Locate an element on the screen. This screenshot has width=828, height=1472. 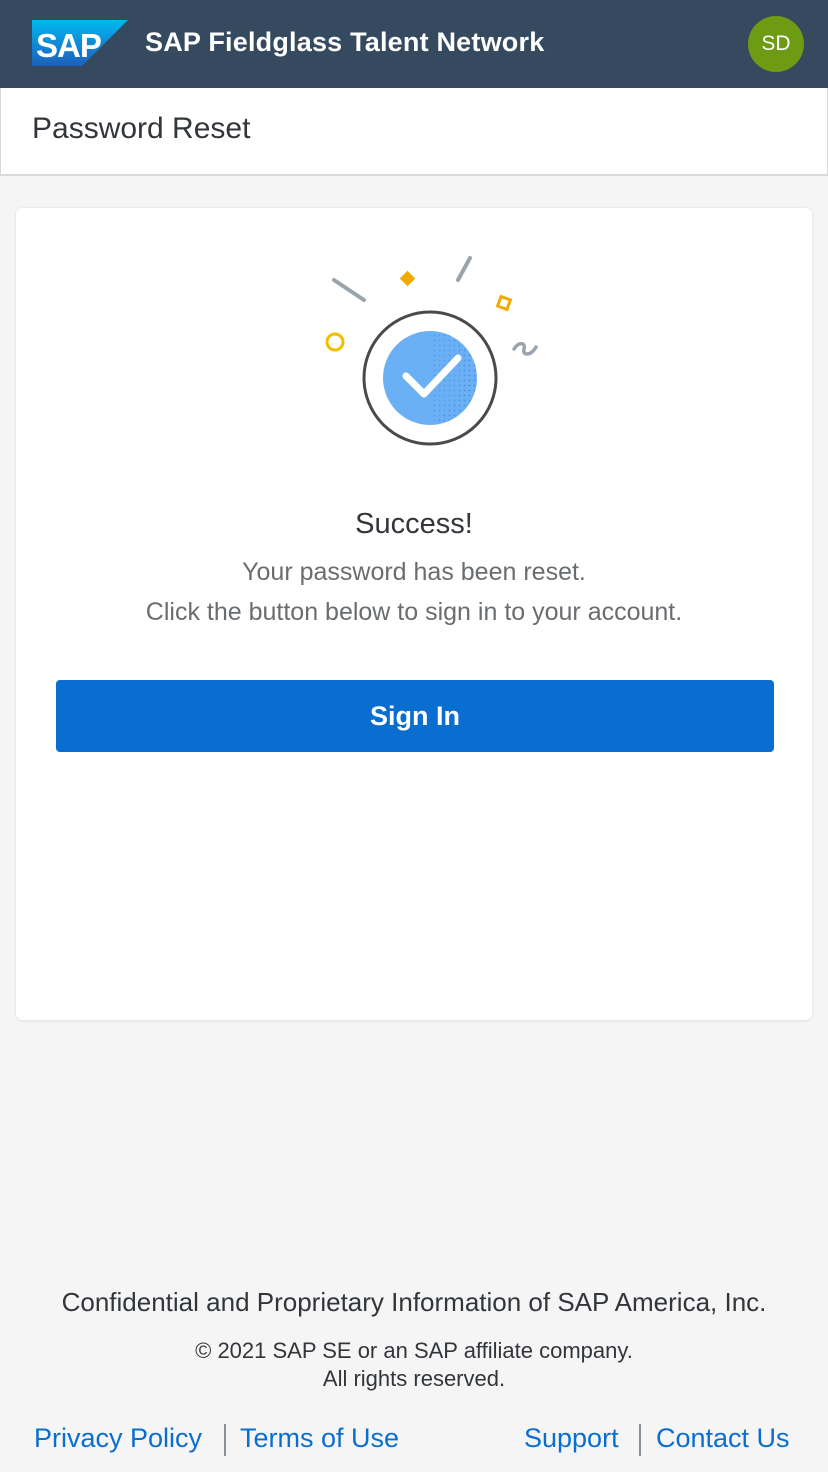
page-title: Password Reset is located at coordinates (141, 128).